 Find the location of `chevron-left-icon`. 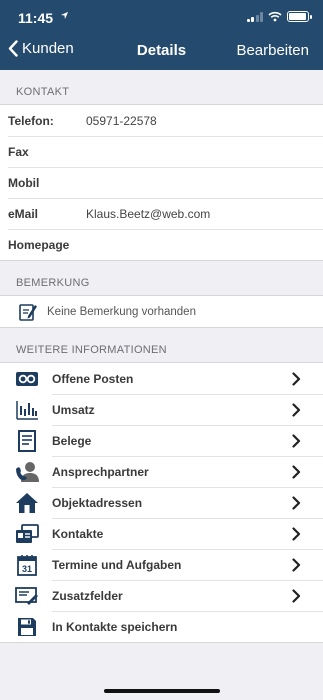

chevron-left-icon is located at coordinates (13, 48).